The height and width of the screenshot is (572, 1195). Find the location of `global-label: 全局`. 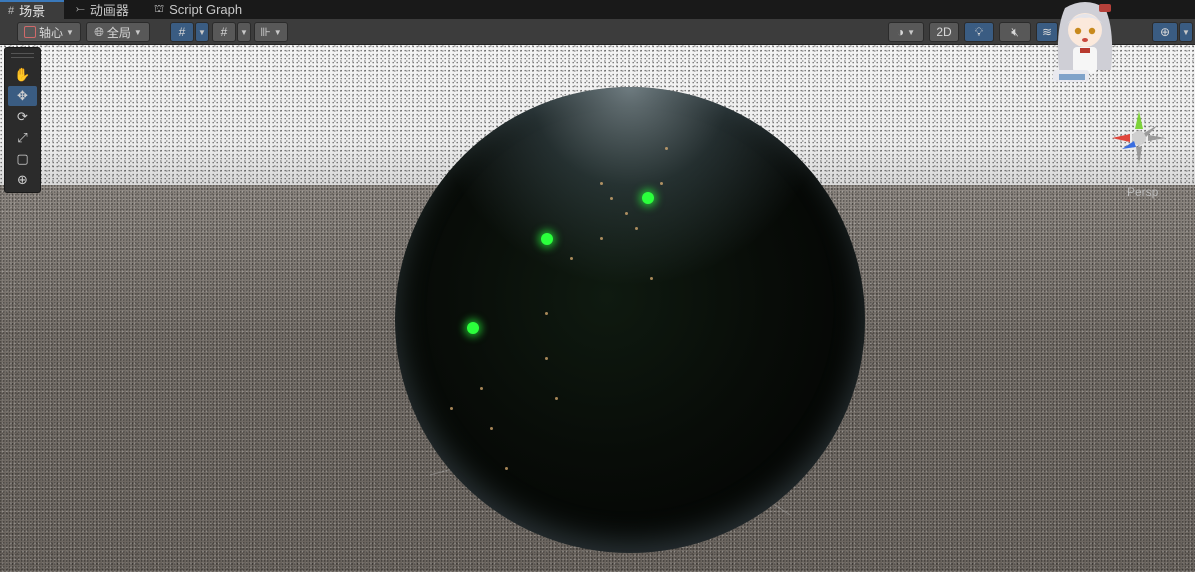

global-label: 全局 is located at coordinates (118, 32).